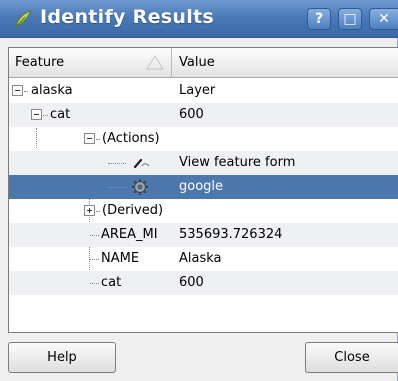 This screenshot has width=398, height=381. I want to click on value-cell: Layer, so click(197, 90).